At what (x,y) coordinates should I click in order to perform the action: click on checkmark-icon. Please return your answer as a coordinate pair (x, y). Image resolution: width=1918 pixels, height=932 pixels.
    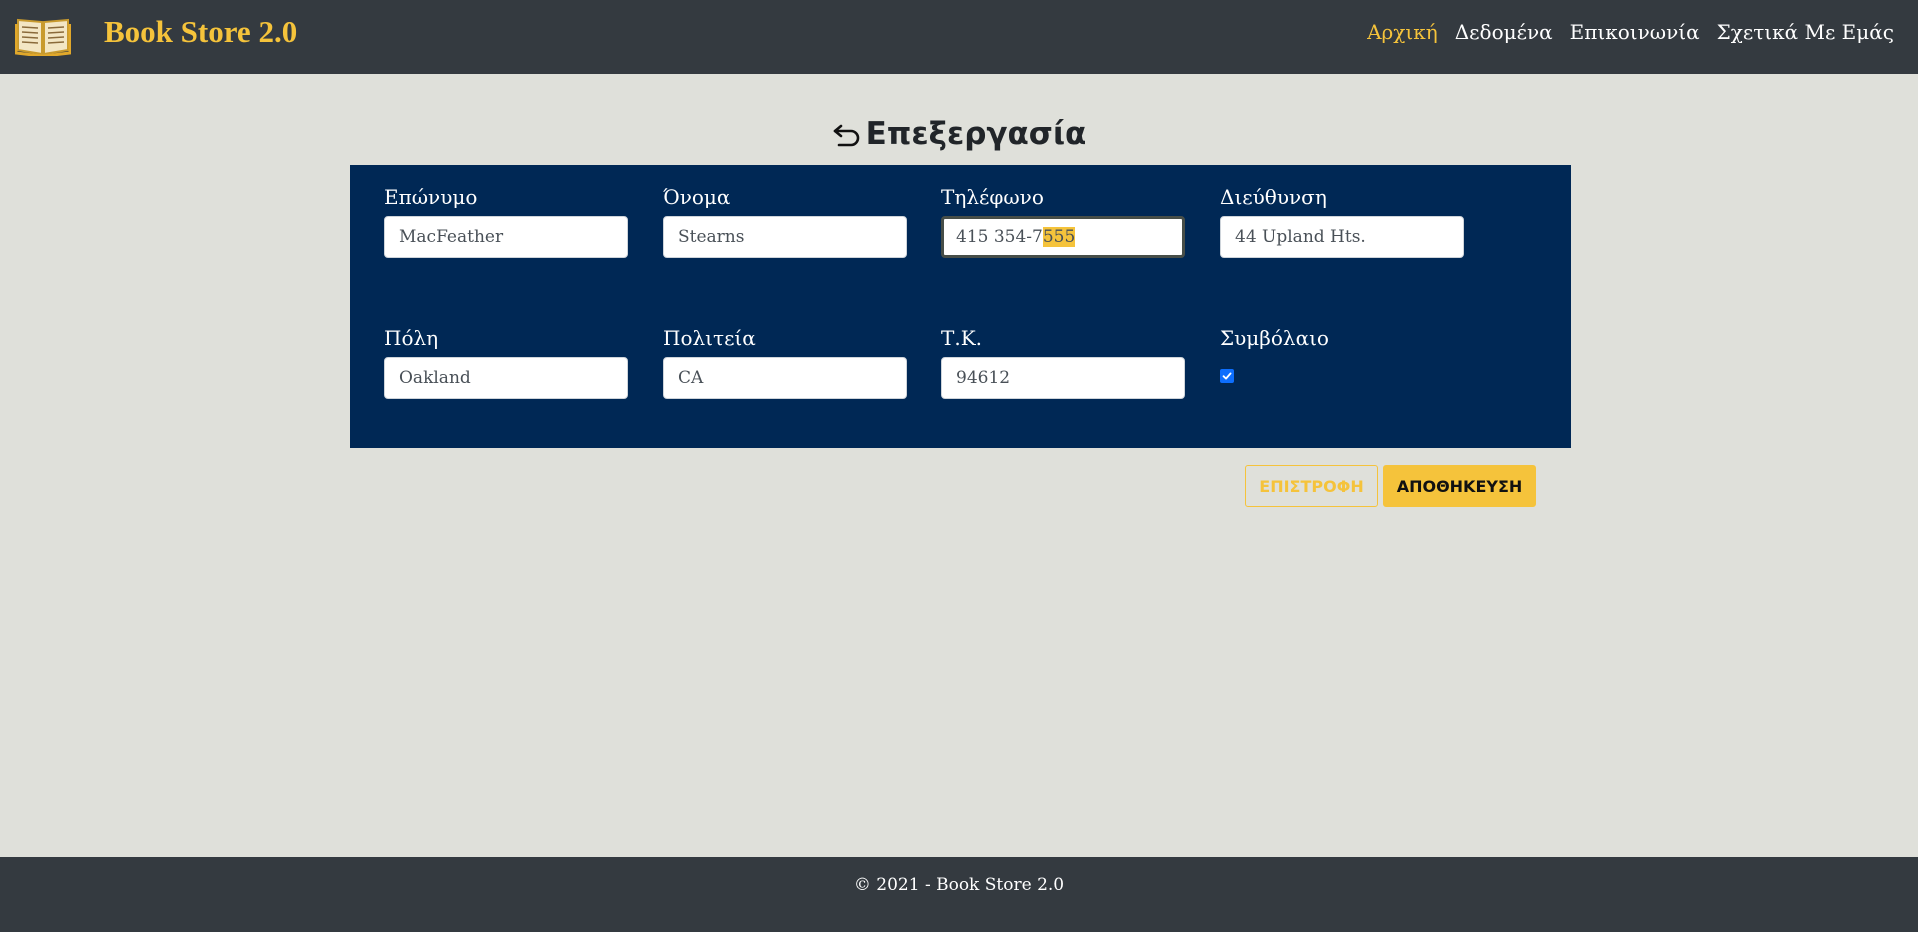
    Looking at the image, I should click on (1227, 376).